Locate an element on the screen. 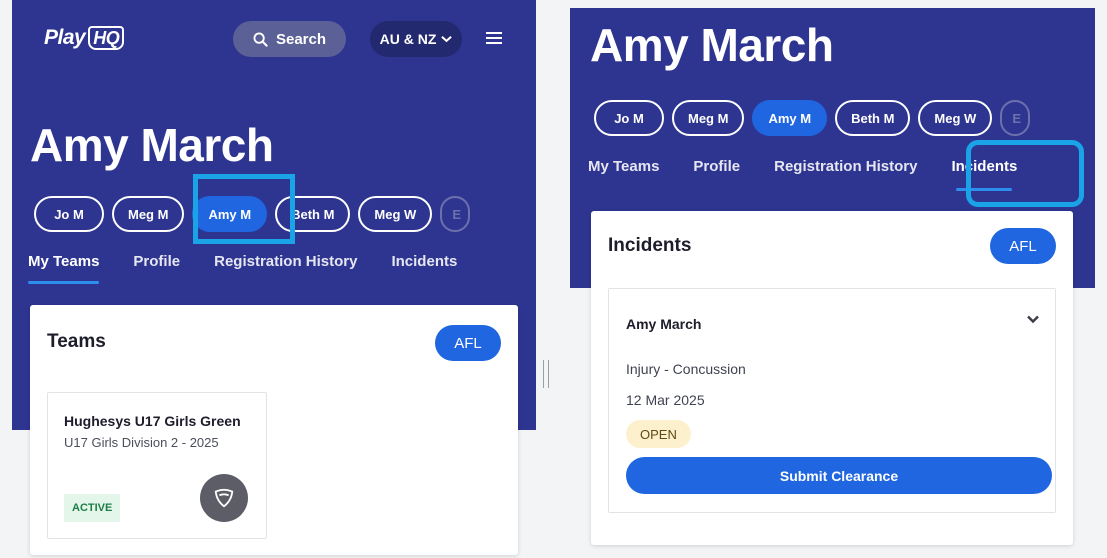 This screenshot has width=1107, height=558. region-selector: AU & NZ is located at coordinates (416, 39).